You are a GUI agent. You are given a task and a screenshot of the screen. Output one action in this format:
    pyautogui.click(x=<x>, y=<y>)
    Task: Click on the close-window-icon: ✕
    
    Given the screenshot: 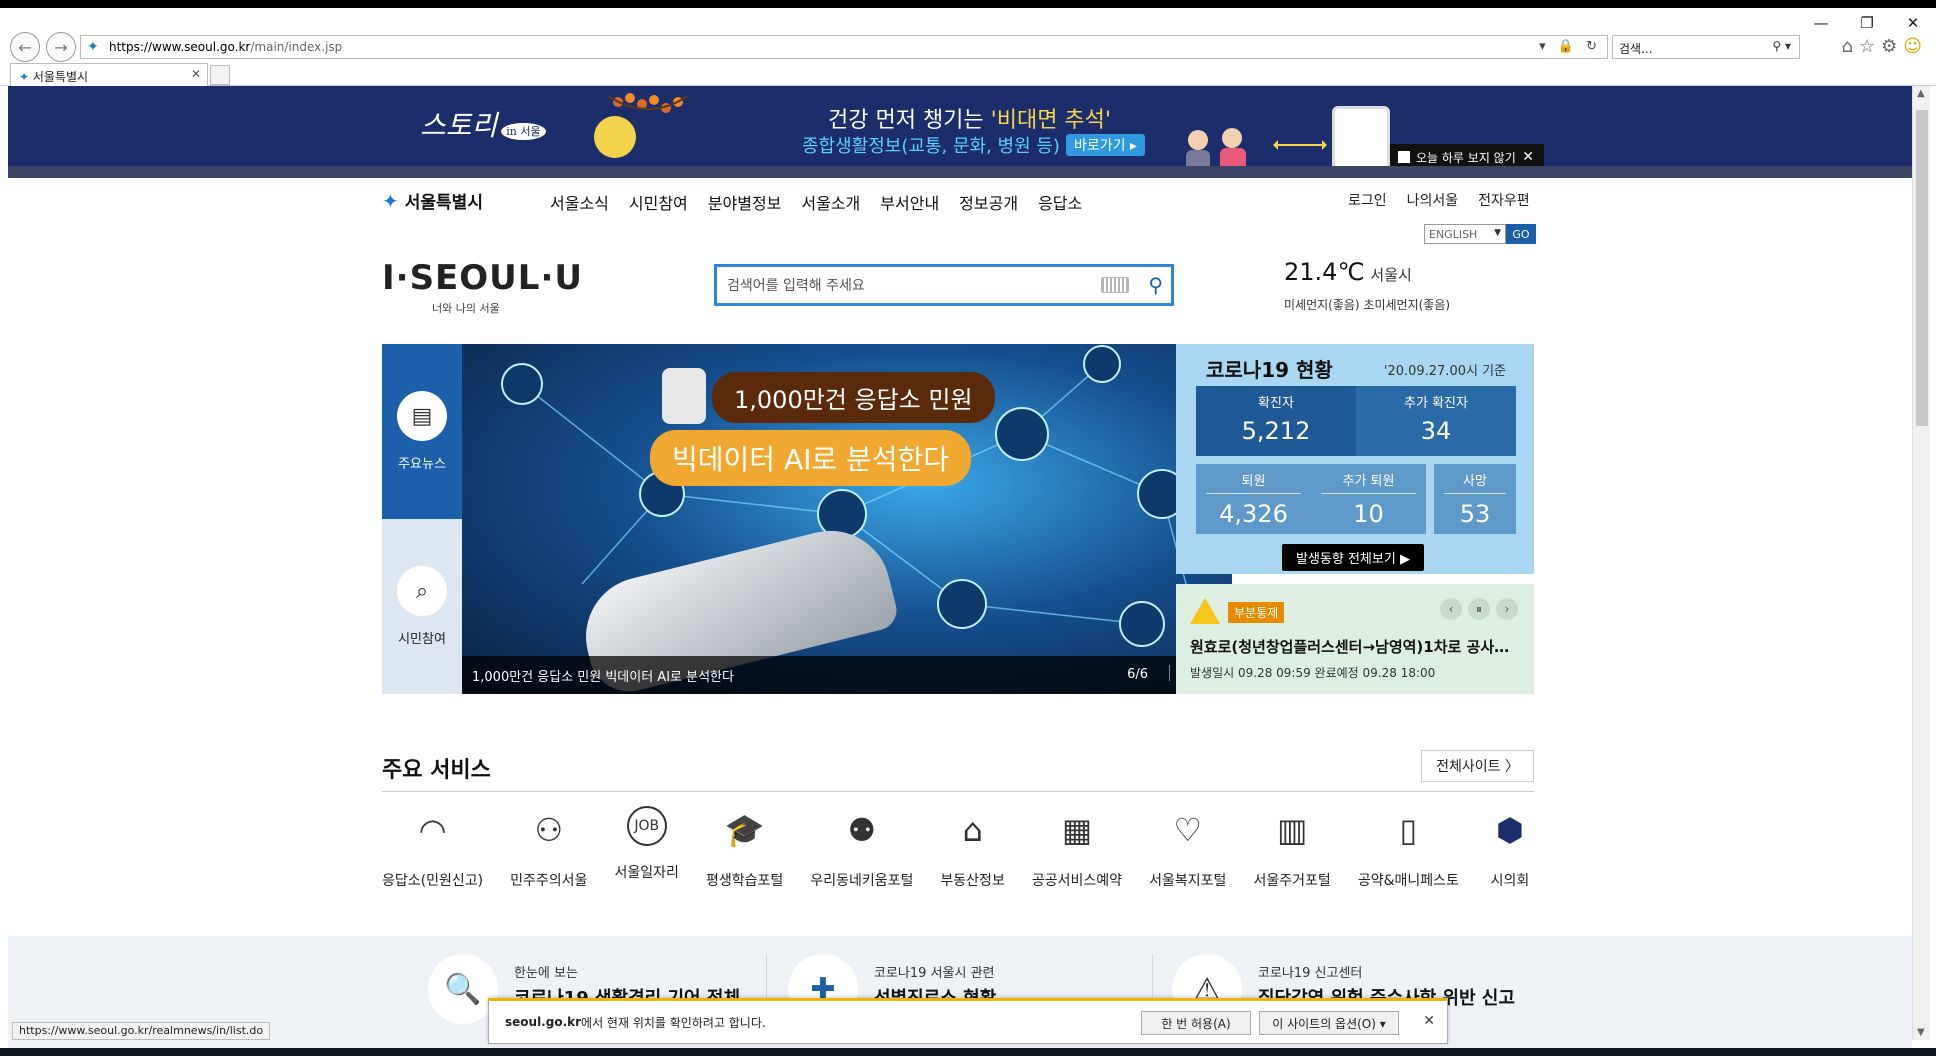 What is the action you would take?
    pyautogui.click(x=1913, y=23)
    